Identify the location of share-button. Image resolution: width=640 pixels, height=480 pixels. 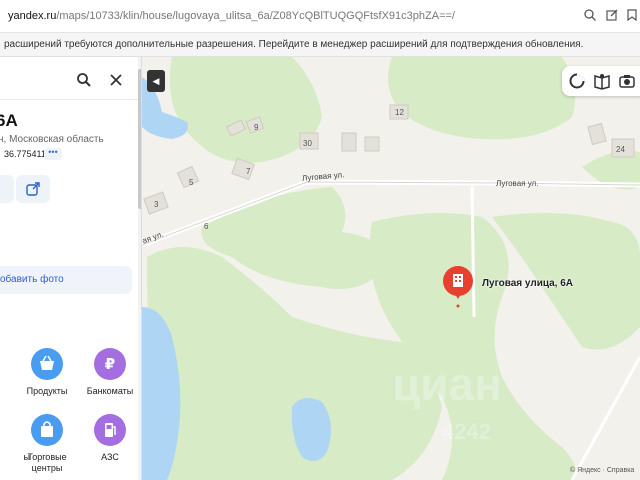
(33, 189).